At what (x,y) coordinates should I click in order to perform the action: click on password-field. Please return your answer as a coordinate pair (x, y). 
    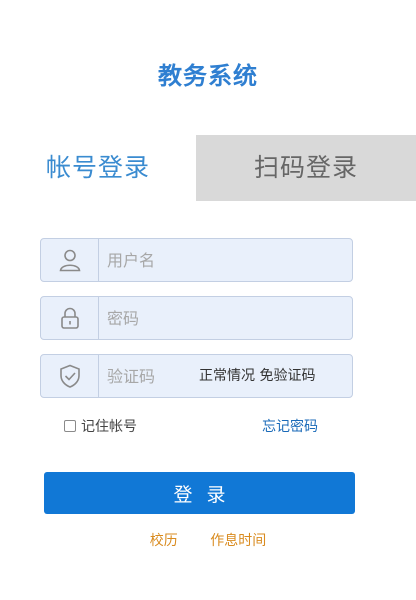
    Looking at the image, I should click on (196, 318).